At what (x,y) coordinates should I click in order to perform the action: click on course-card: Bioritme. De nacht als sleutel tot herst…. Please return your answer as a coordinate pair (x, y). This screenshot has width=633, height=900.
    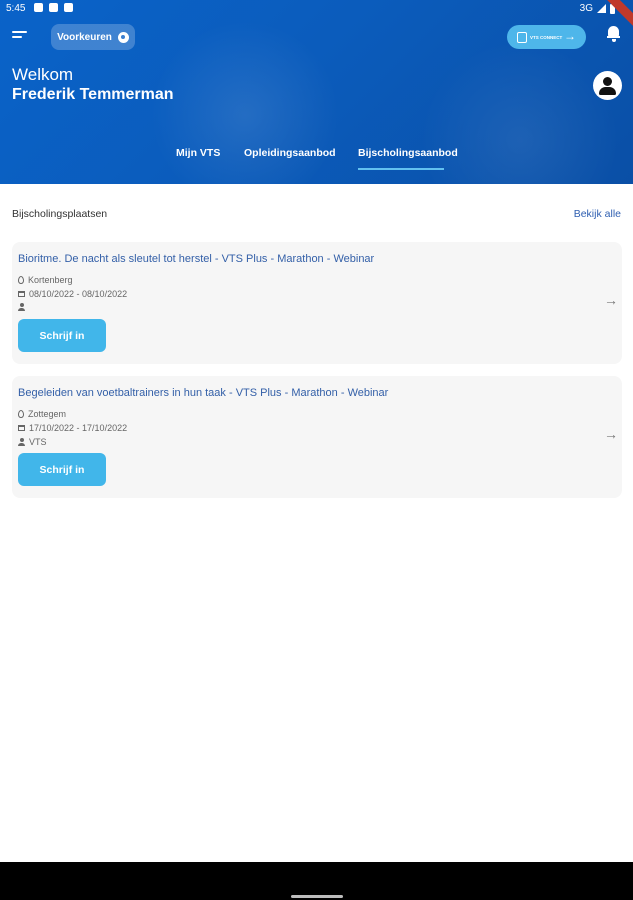
    Looking at the image, I should click on (317, 303).